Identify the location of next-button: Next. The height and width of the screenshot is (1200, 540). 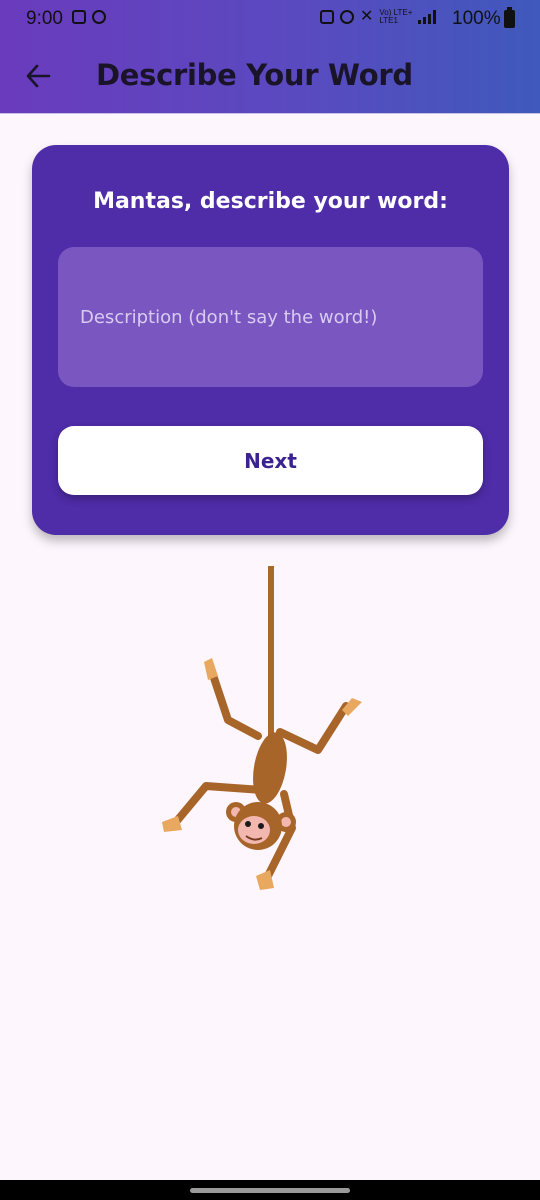
(270, 460).